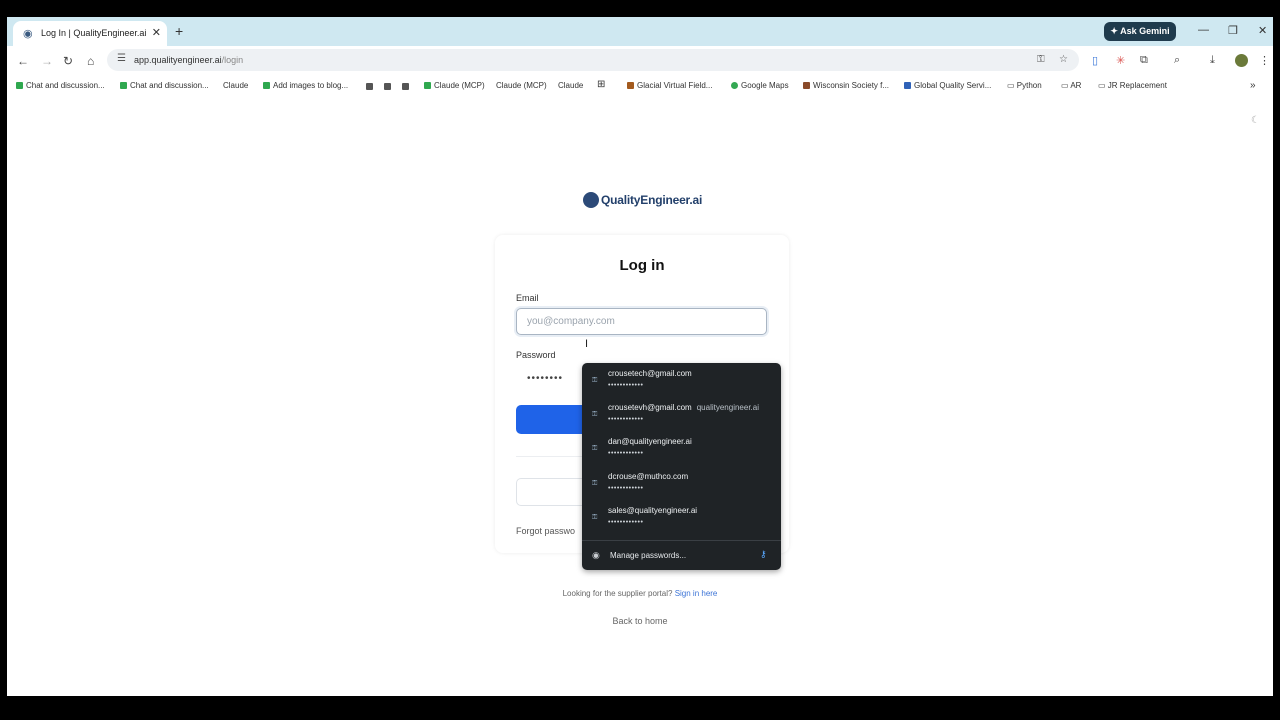  I want to click on brand-logo: QualityEngineer.ai, so click(642, 202).